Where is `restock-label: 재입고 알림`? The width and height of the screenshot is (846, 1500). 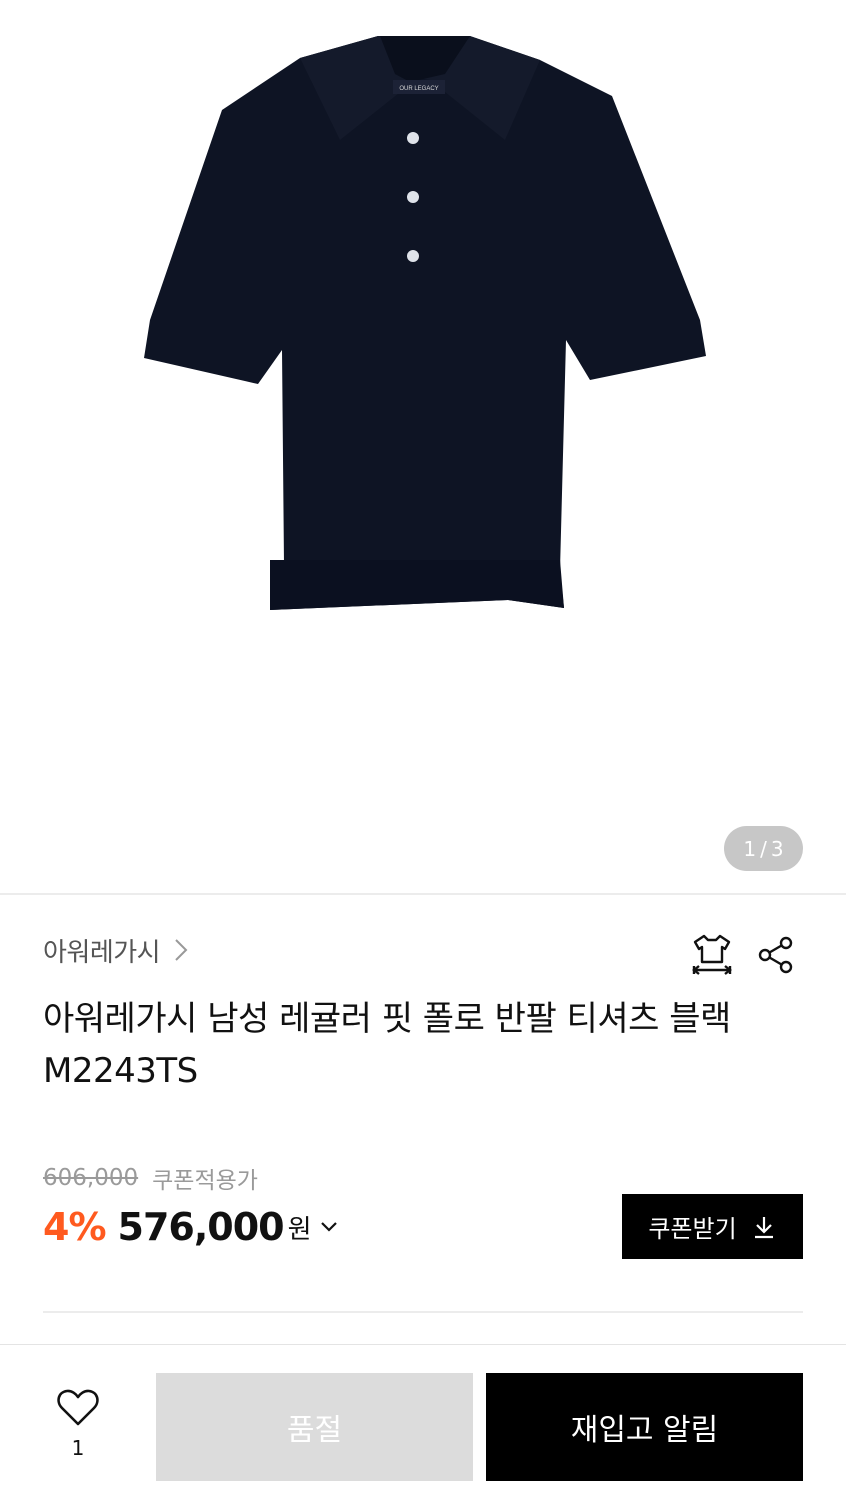 restock-label: 재입고 알림 is located at coordinates (644, 1430).